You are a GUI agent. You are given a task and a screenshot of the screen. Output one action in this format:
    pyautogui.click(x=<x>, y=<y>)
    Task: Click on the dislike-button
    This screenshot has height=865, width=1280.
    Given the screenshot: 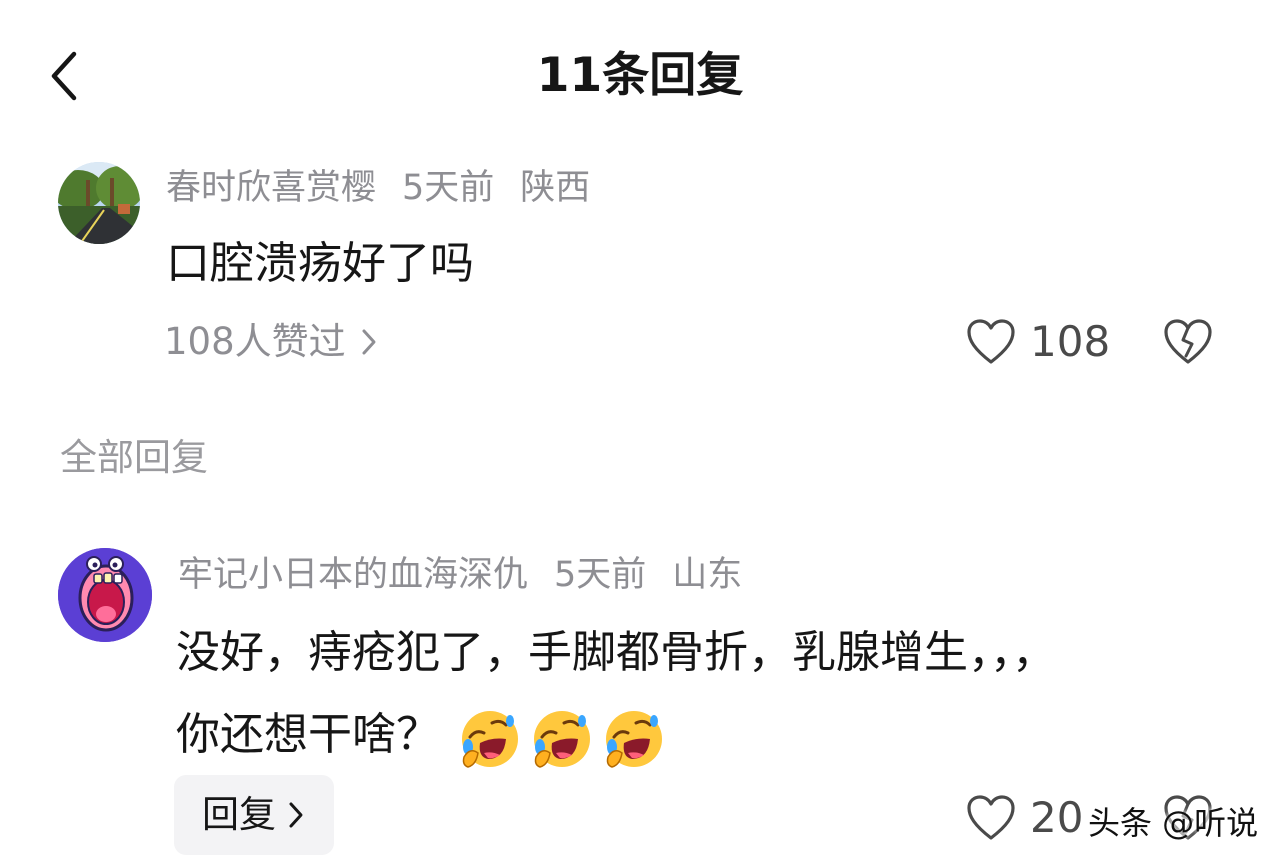 What is the action you would take?
    pyautogui.click(x=1188, y=342)
    